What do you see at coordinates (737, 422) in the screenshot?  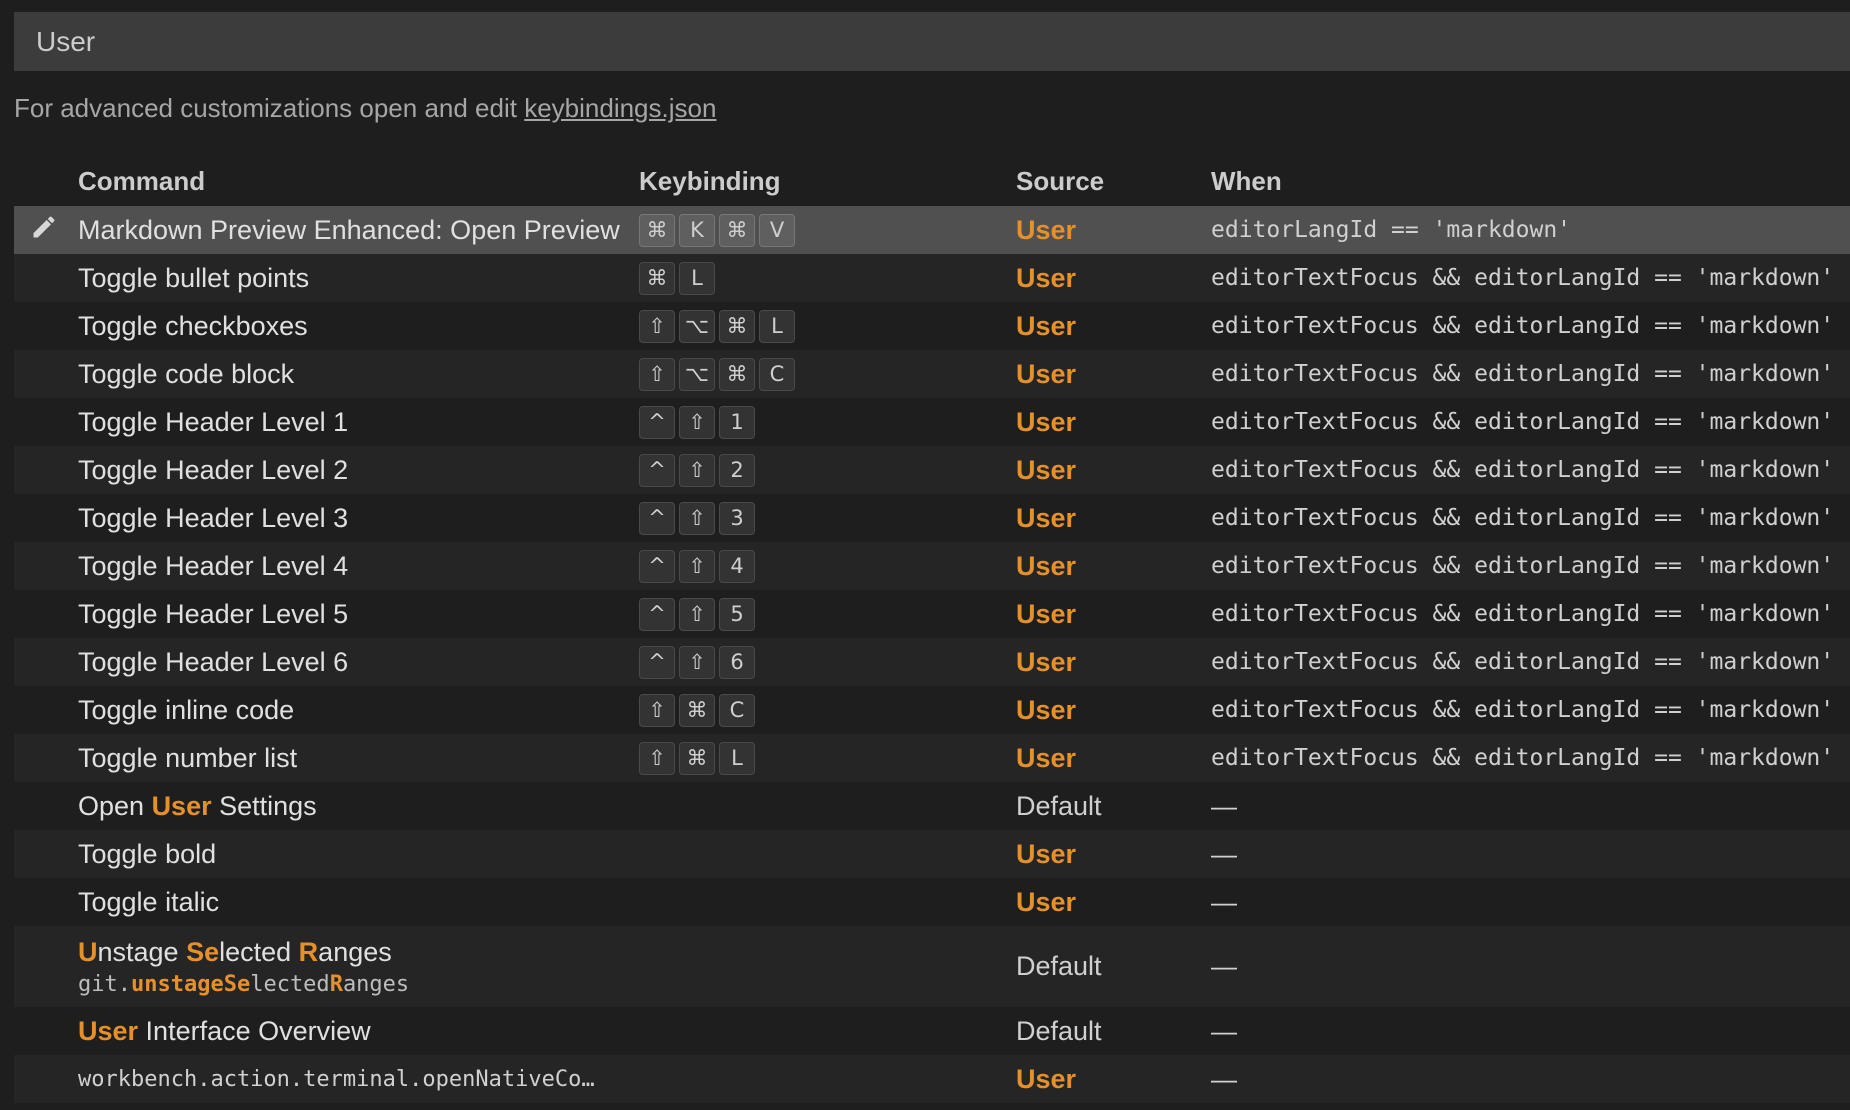 I see `key-cap: 1` at bounding box center [737, 422].